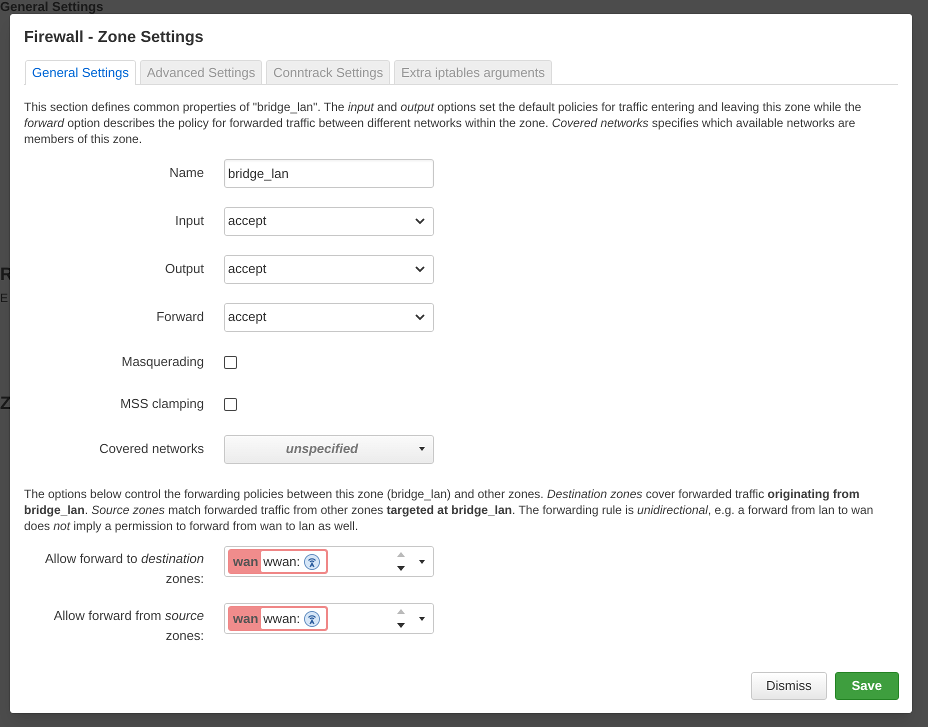 This screenshot has height=727, width=928. I want to click on field-label: Covered networks, so click(151, 449).